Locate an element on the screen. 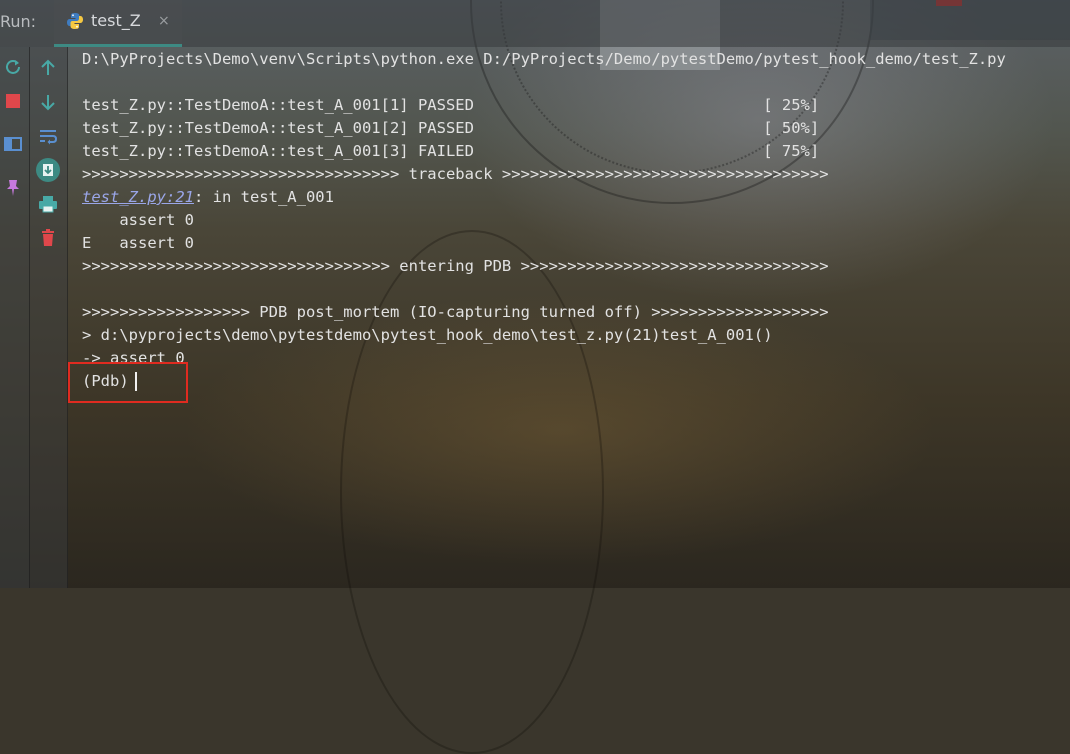  down-arrow-icon is located at coordinates (48, 102).